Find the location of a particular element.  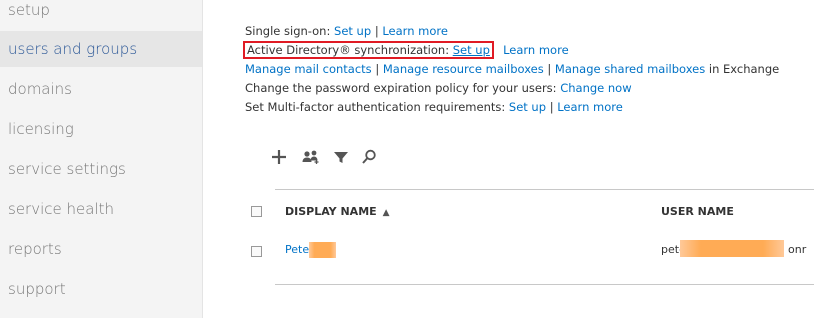

nav-item-licensing: licensing is located at coordinates (101, 129).